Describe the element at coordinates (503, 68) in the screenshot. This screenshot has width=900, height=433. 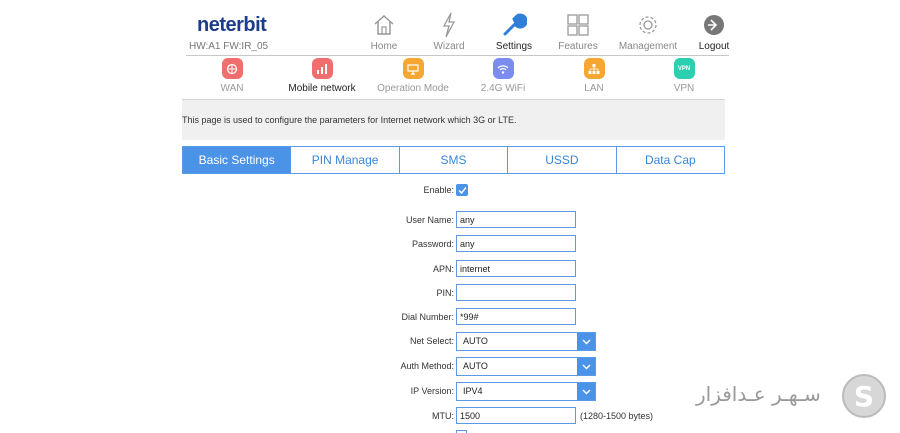
I see `wifi-icon` at that location.